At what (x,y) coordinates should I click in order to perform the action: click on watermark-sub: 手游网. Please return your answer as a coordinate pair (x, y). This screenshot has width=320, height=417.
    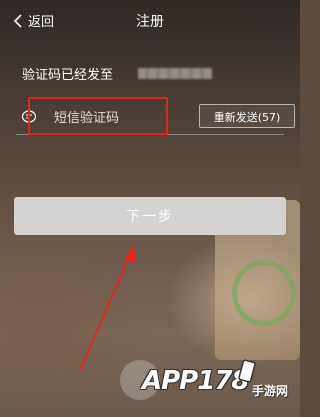
    Looking at the image, I should click on (270, 391).